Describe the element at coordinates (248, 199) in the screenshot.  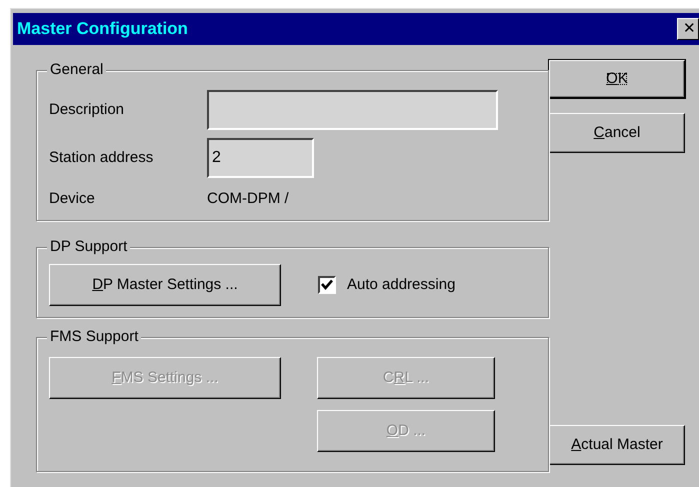
I see `device-value: COM-DPM /` at that location.